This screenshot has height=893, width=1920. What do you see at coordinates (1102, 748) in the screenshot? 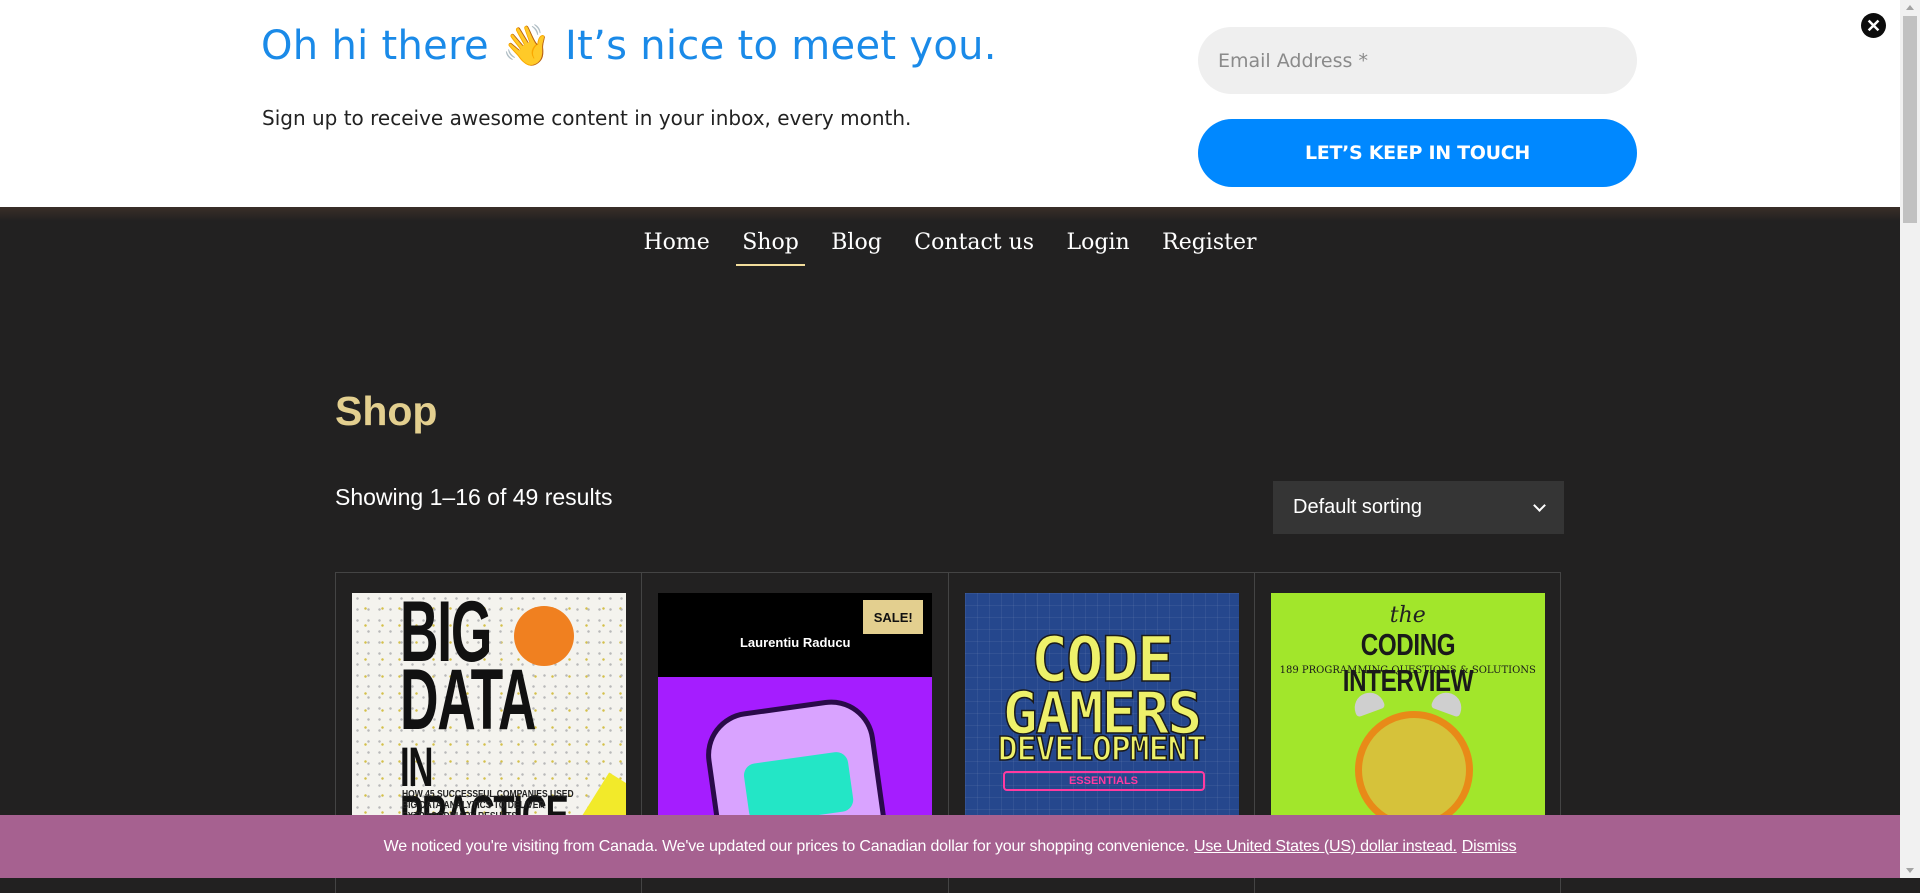
I see `cover-title-line: DEVELOPMENT` at bounding box center [1102, 748].